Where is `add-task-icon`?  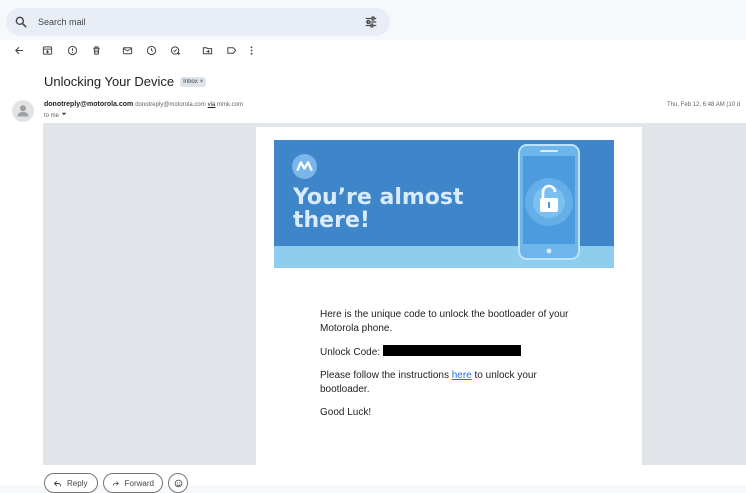 add-task-icon is located at coordinates (175, 50).